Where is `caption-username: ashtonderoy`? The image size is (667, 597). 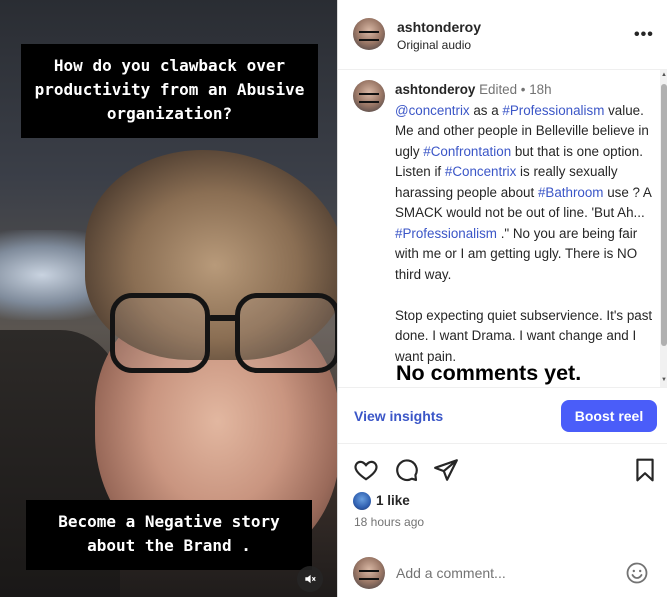
caption-username: ashtonderoy is located at coordinates (435, 89).